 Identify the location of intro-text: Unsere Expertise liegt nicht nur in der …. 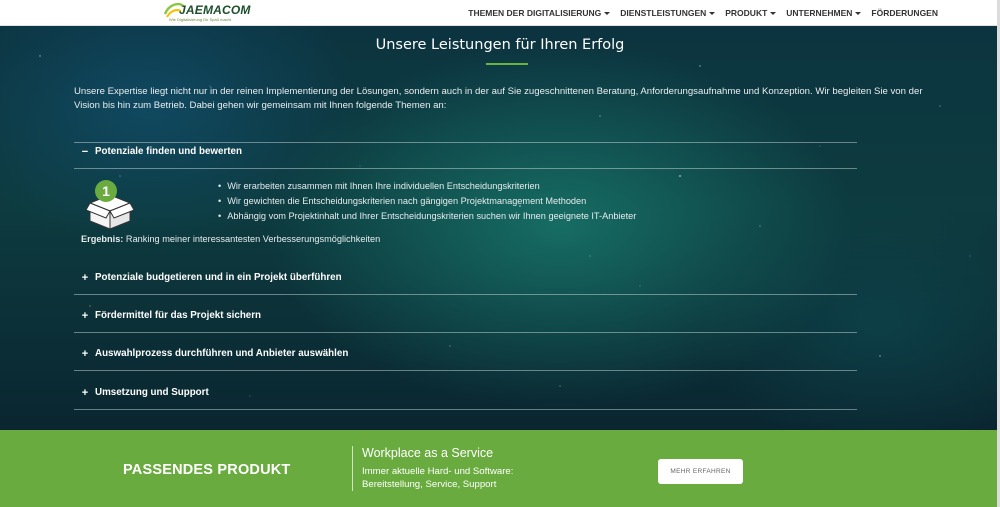
(498, 98).